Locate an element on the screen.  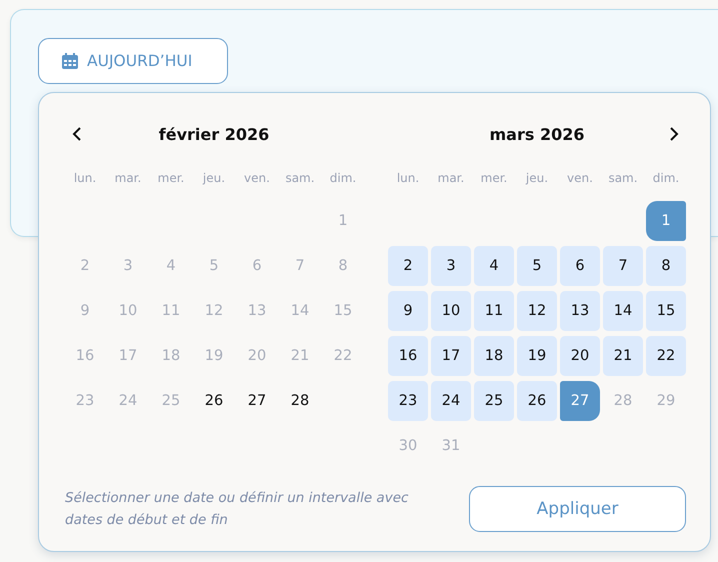
day-cell: 31 is located at coordinates (451, 446).